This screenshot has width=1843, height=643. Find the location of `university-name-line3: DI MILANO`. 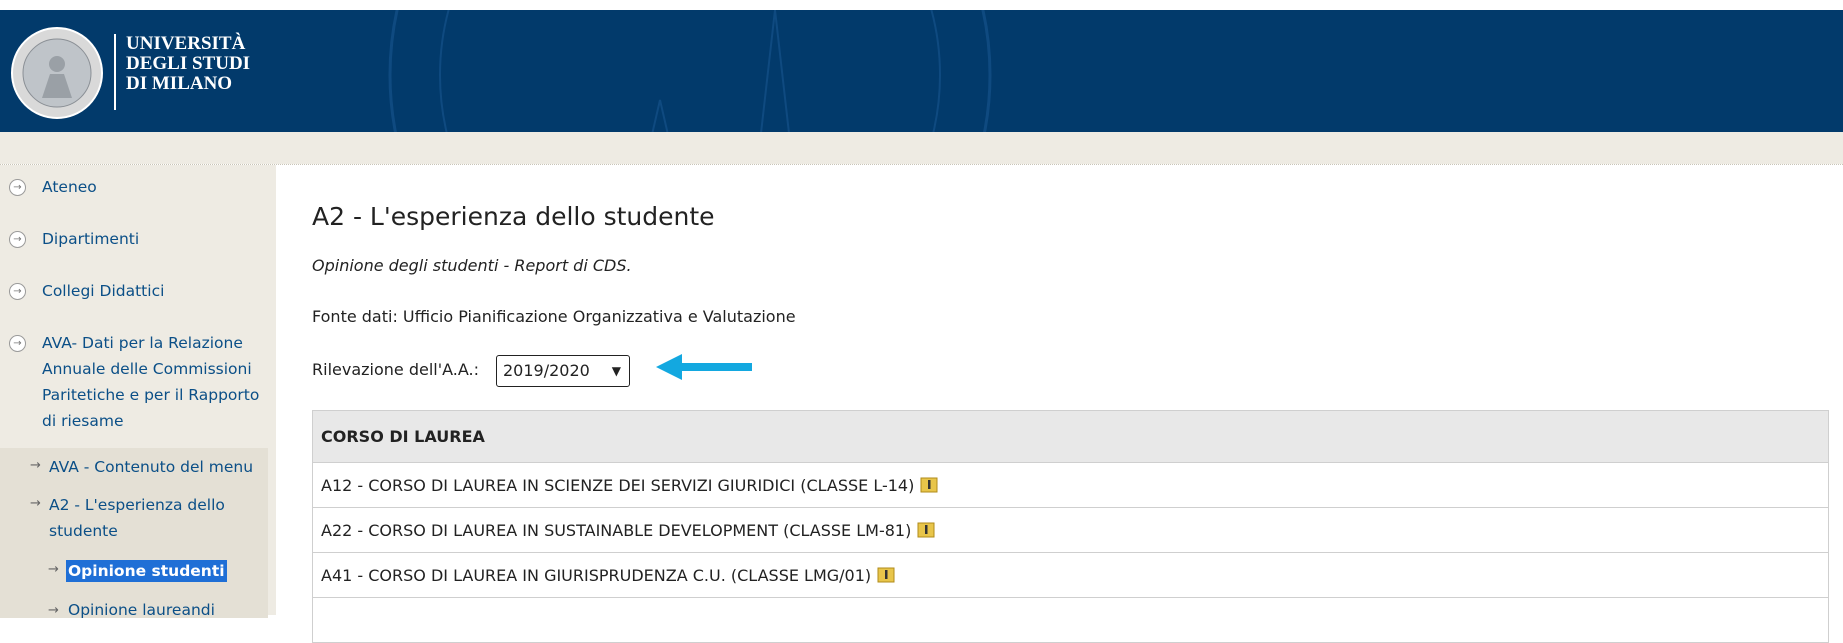

university-name-line3: DI MILANO is located at coordinates (179, 83).